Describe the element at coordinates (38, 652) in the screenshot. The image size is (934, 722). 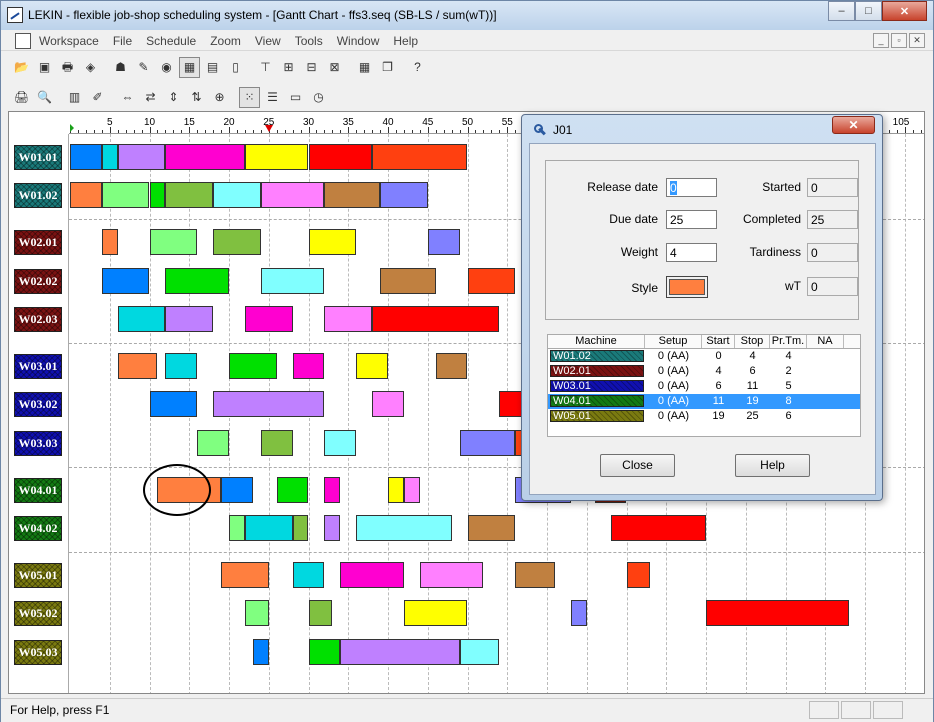
I see `workstation-label-w05-03: W05.03` at that location.